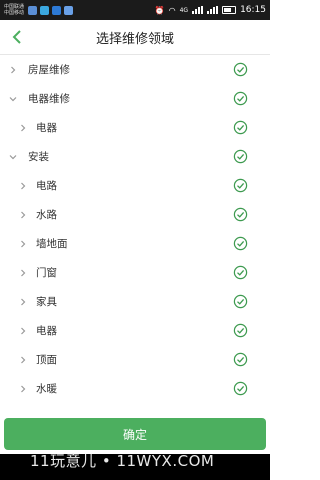  What do you see at coordinates (49, 70) in the screenshot?
I see `list-item-label: 房屋维修` at bounding box center [49, 70].